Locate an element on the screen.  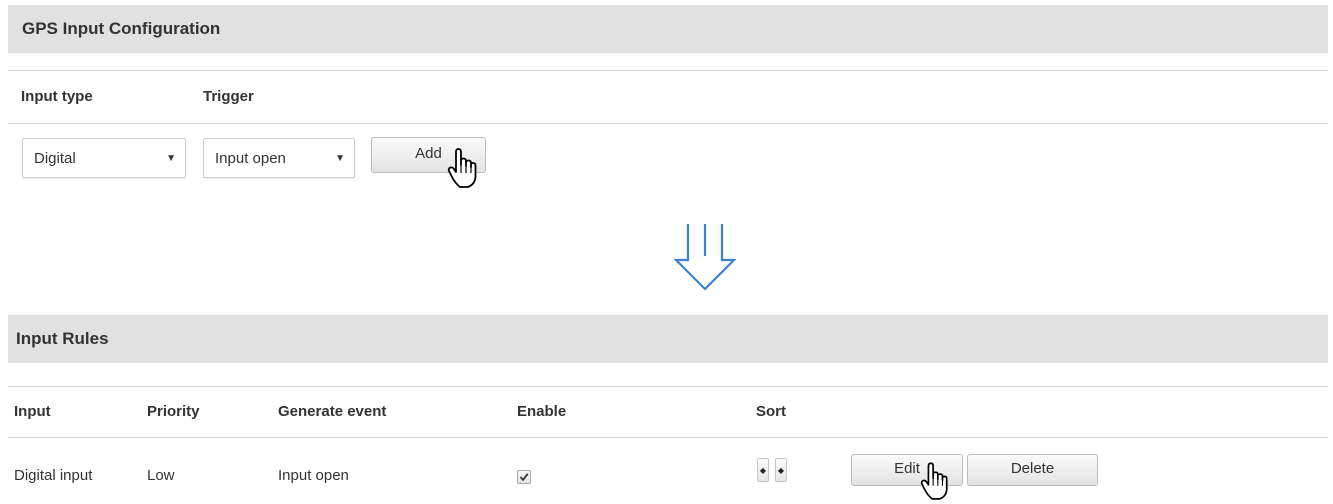
column-header-input-type: Input type is located at coordinates (57, 96).